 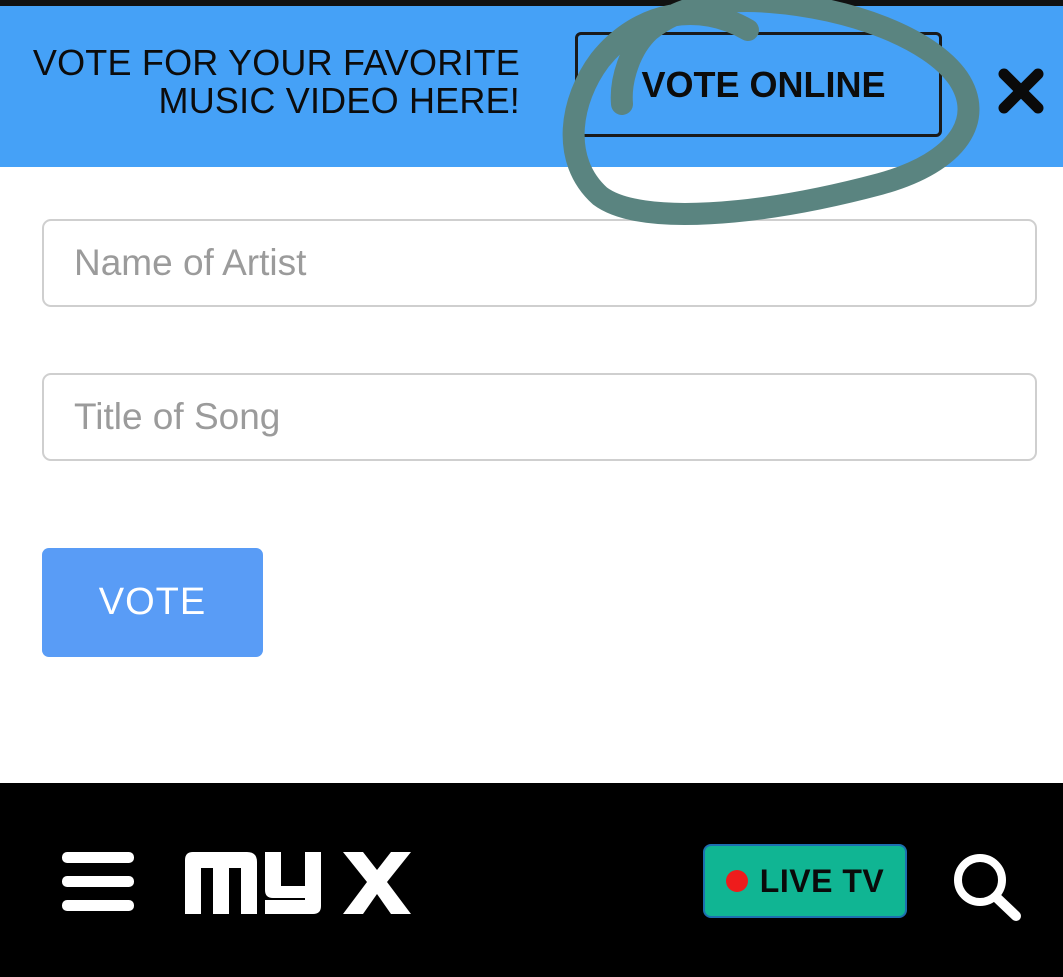 I want to click on live-tv-button: LIVE TV, so click(x=805, y=881).